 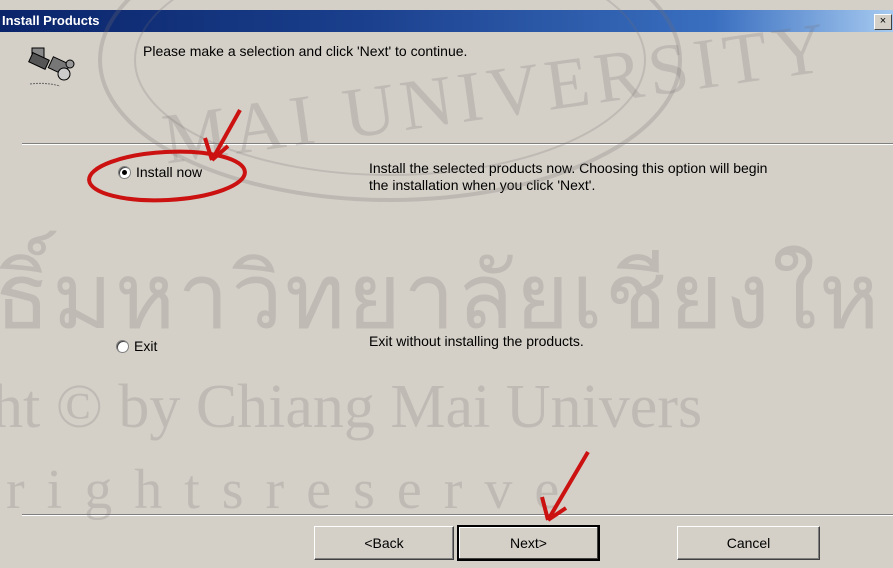 What do you see at coordinates (351, 407) in the screenshot?
I see `copyright-watermark: ht © by Chiang Mai Univers` at bounding box center [351, 407].